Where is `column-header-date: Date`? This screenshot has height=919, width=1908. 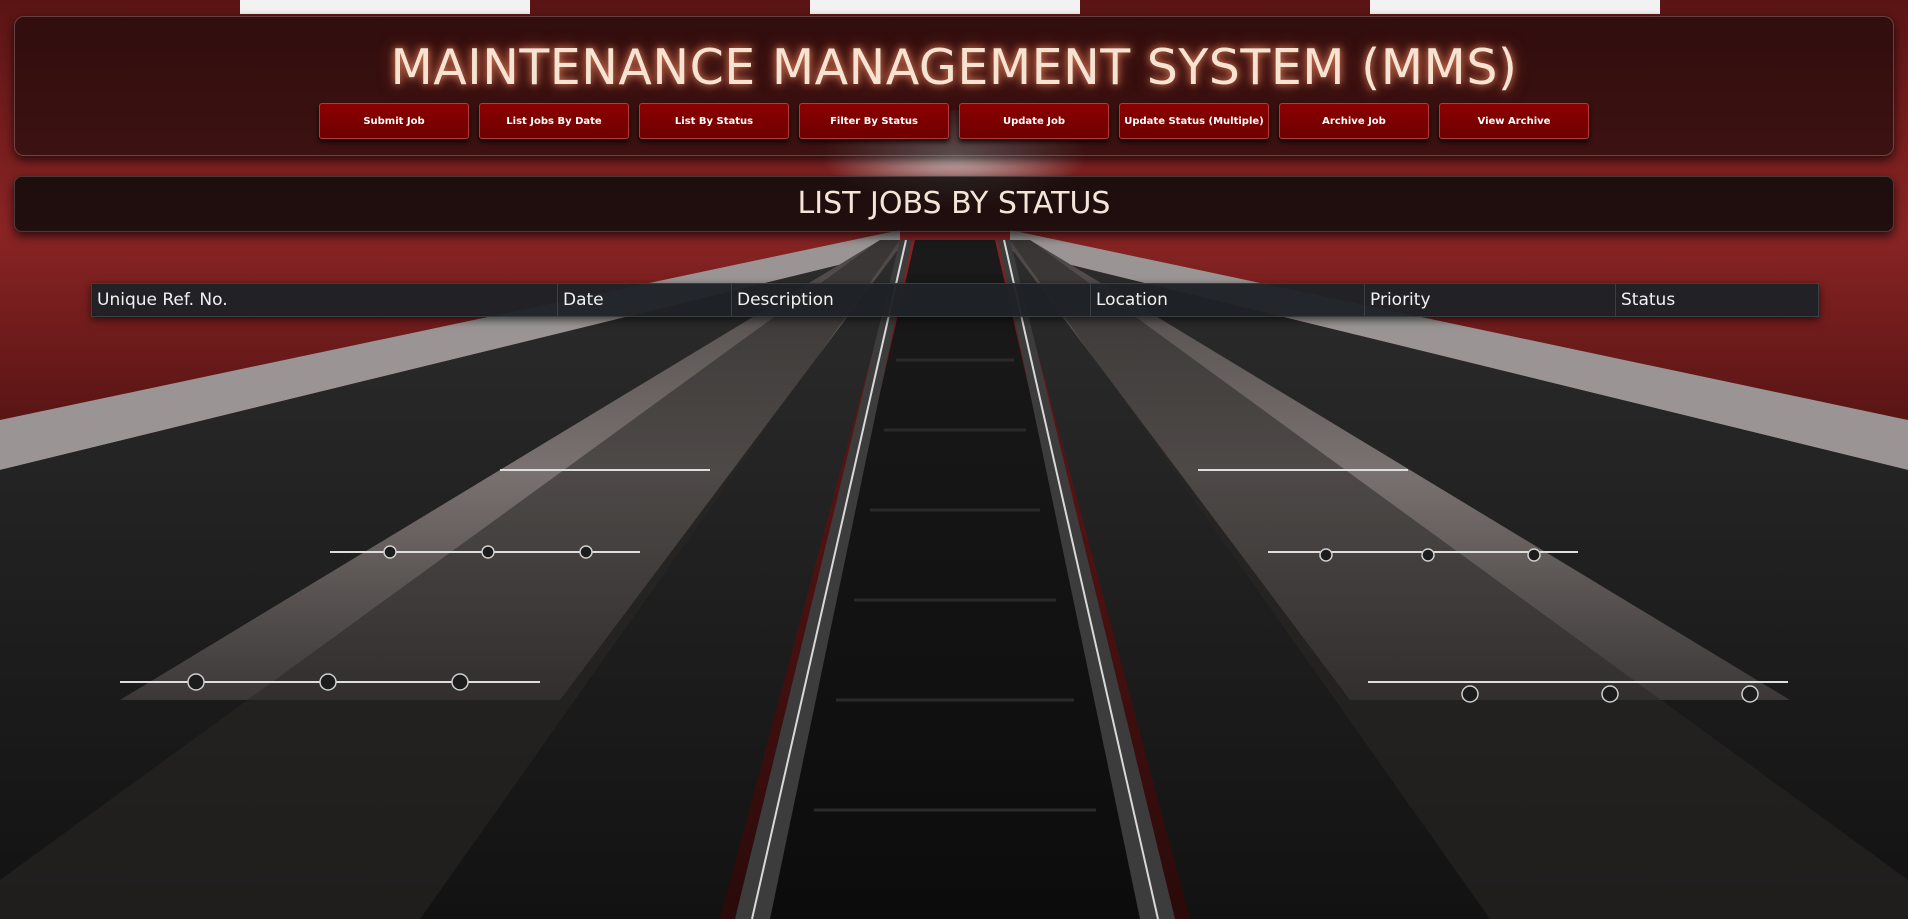
column-header-date: Date is located at coordinates (644, 300).